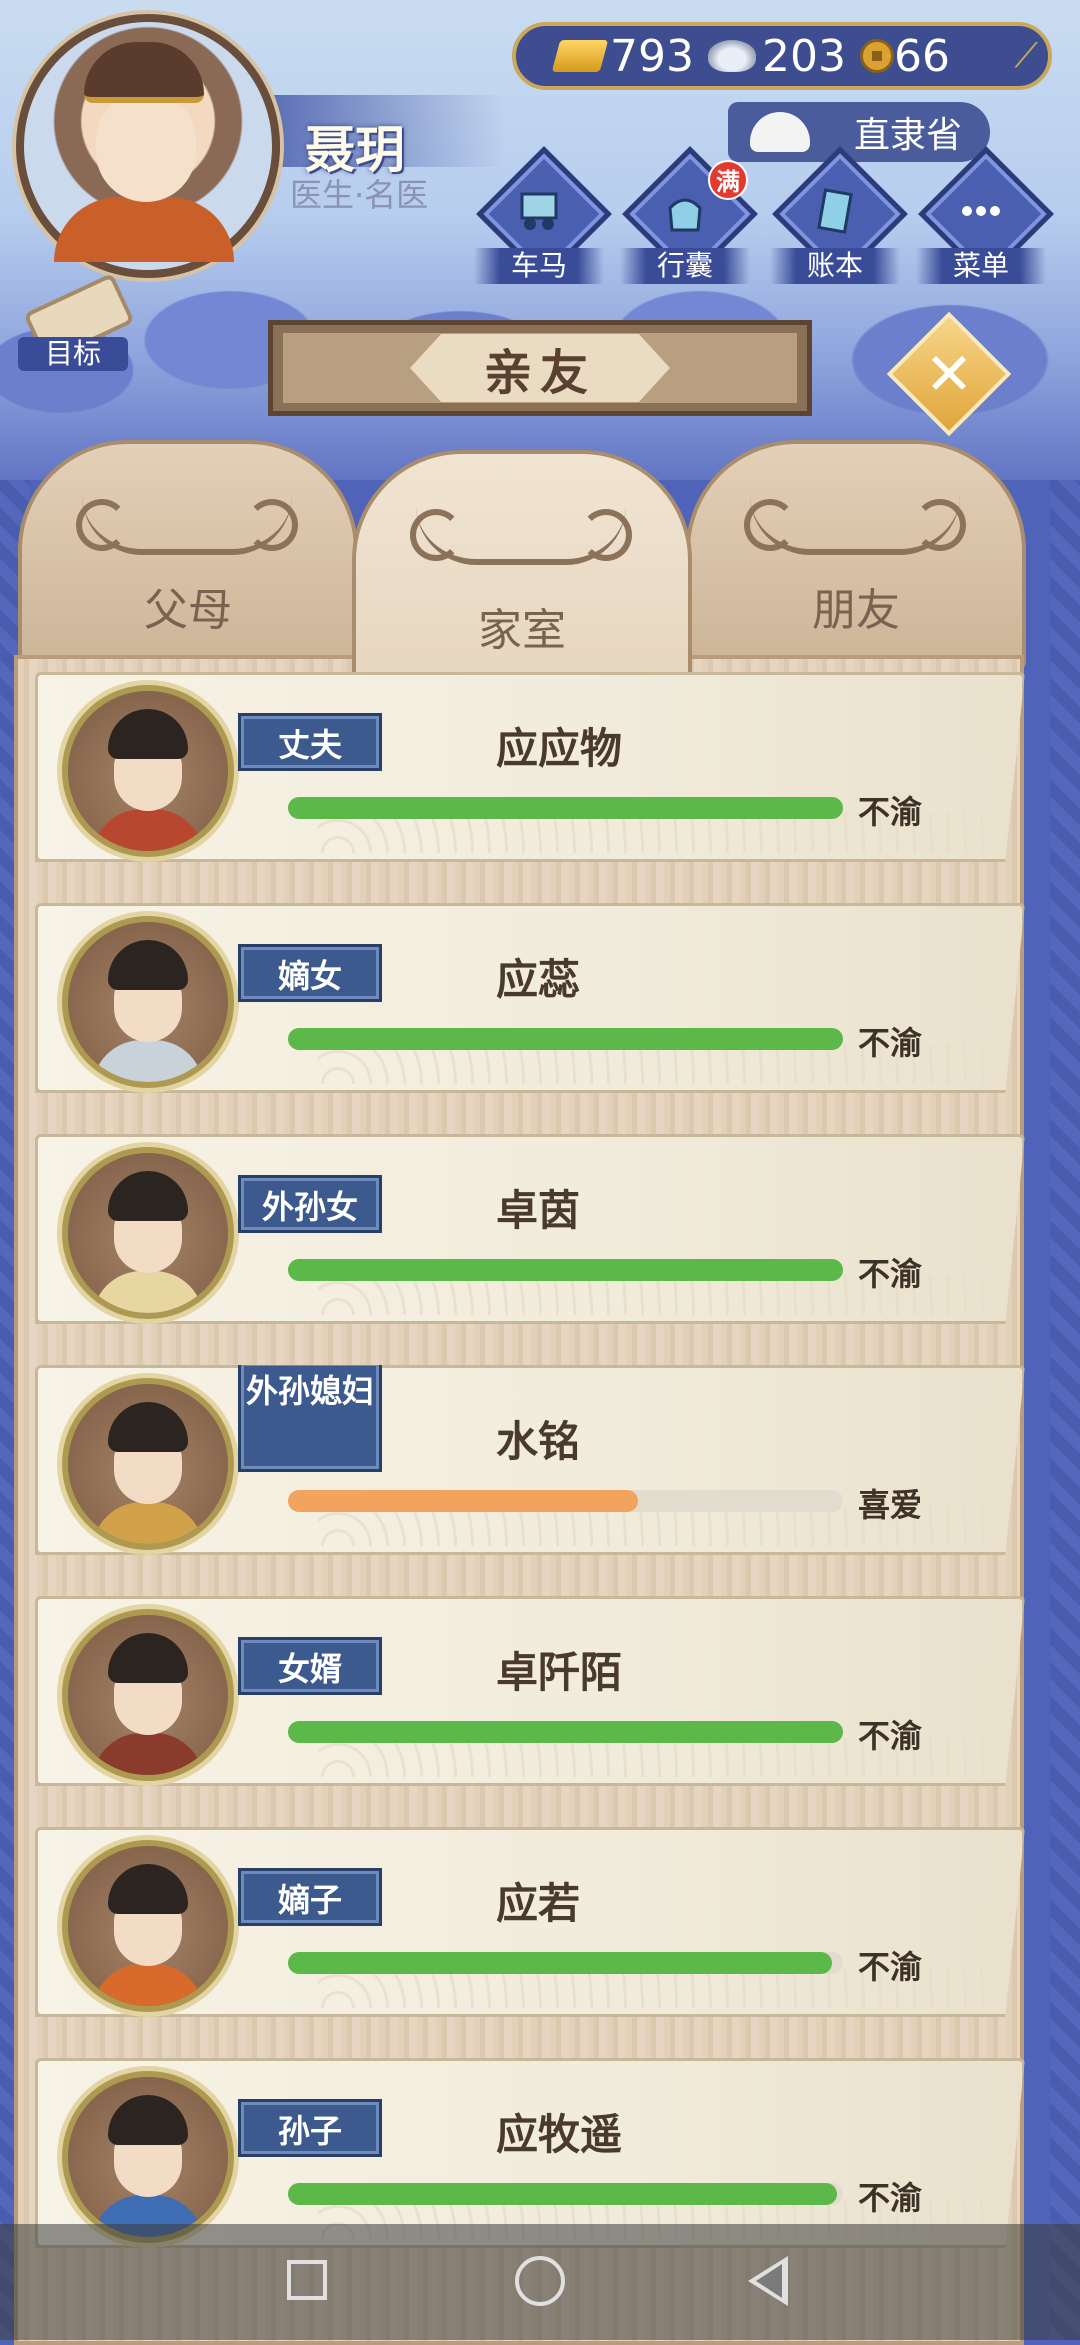 The image size is (1080, 2345). Describe the element at coordinates (148, 146) in the screenshot. I see `player-avatar` at that location.